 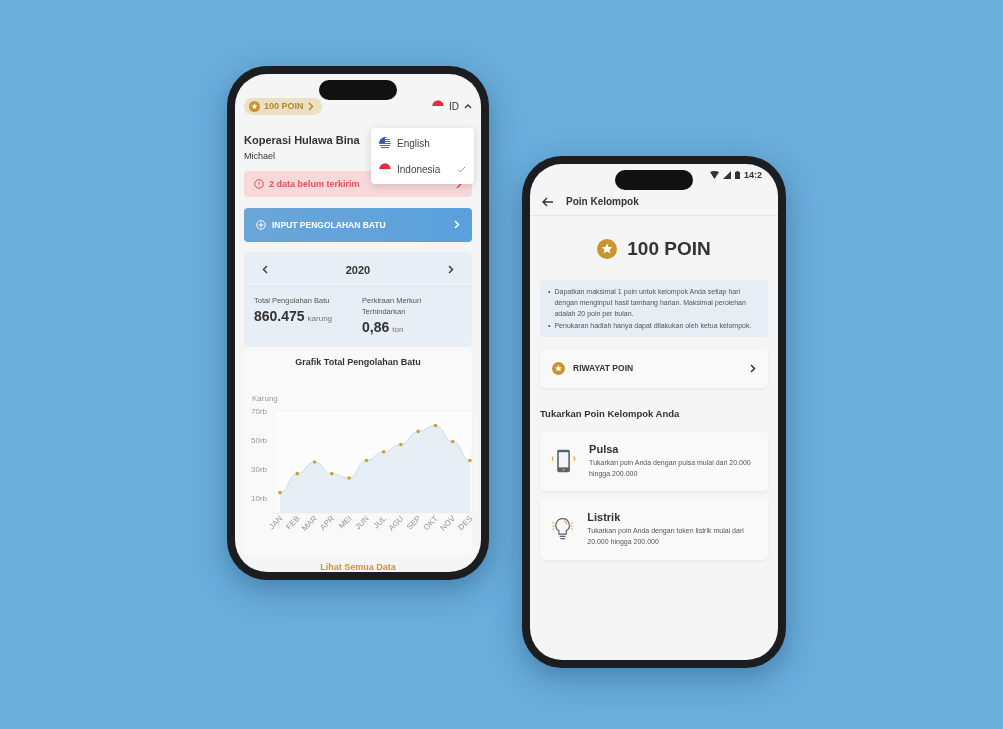 I want to click on back-button, so click(x=548, y=201).